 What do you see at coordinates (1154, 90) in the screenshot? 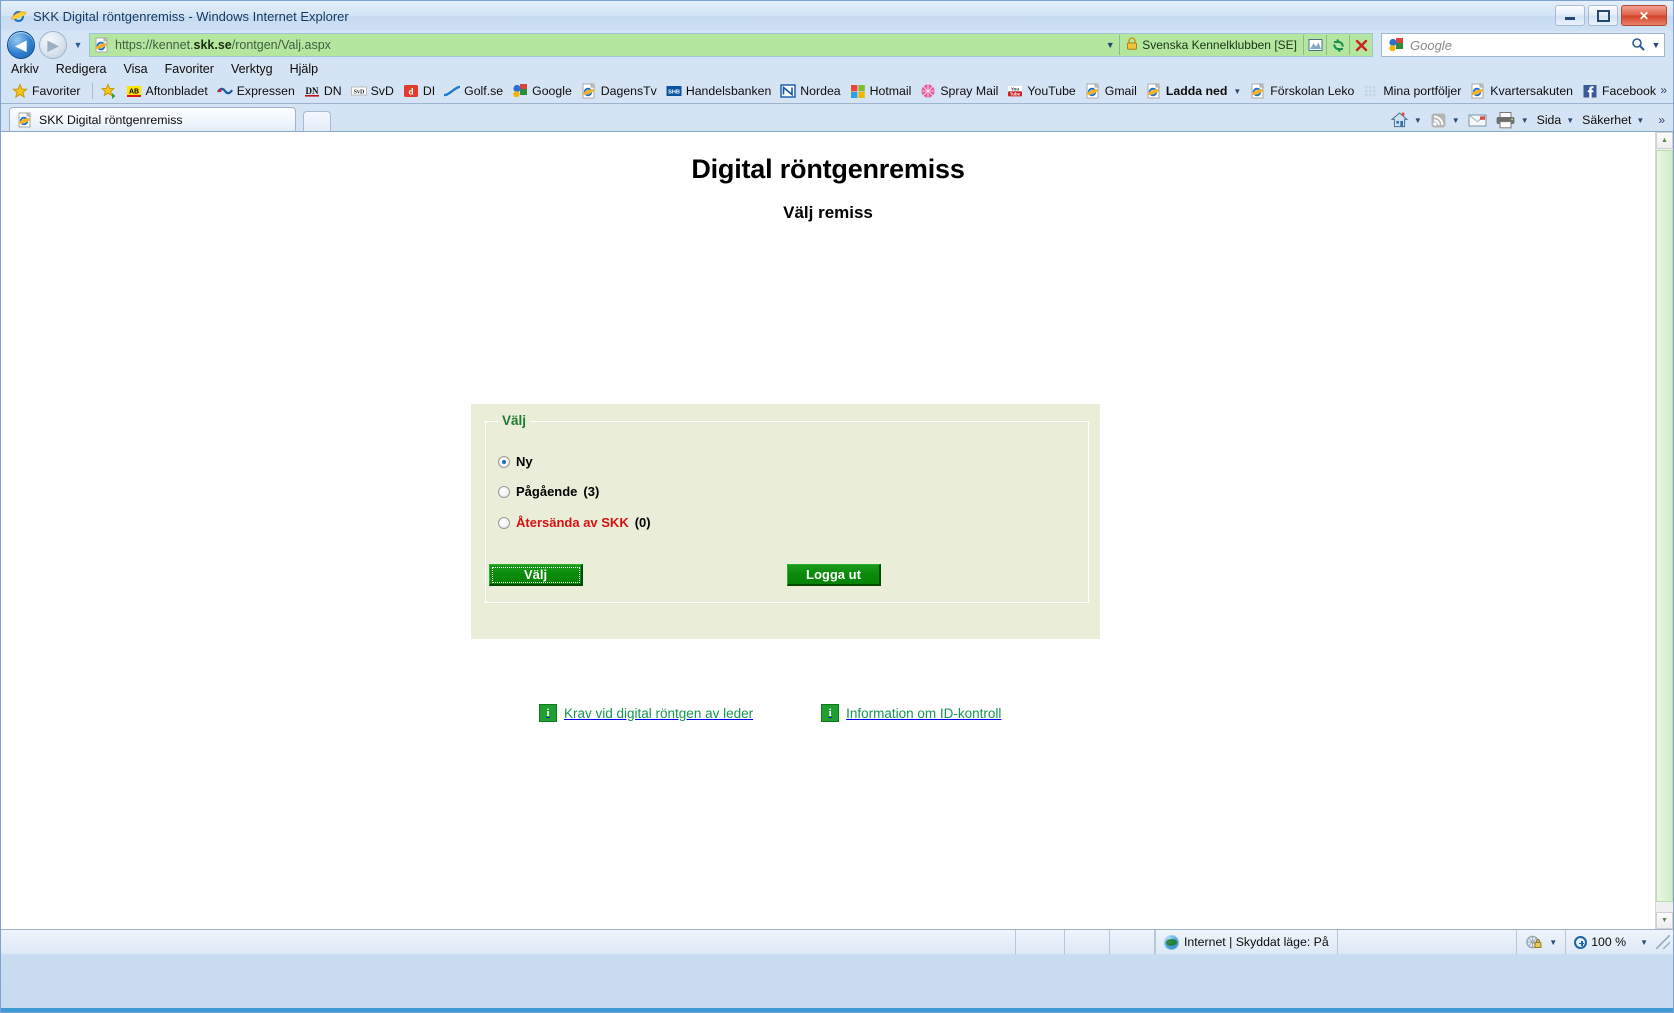
I see `ie-page-icon` at bounding box center [1154, 90].